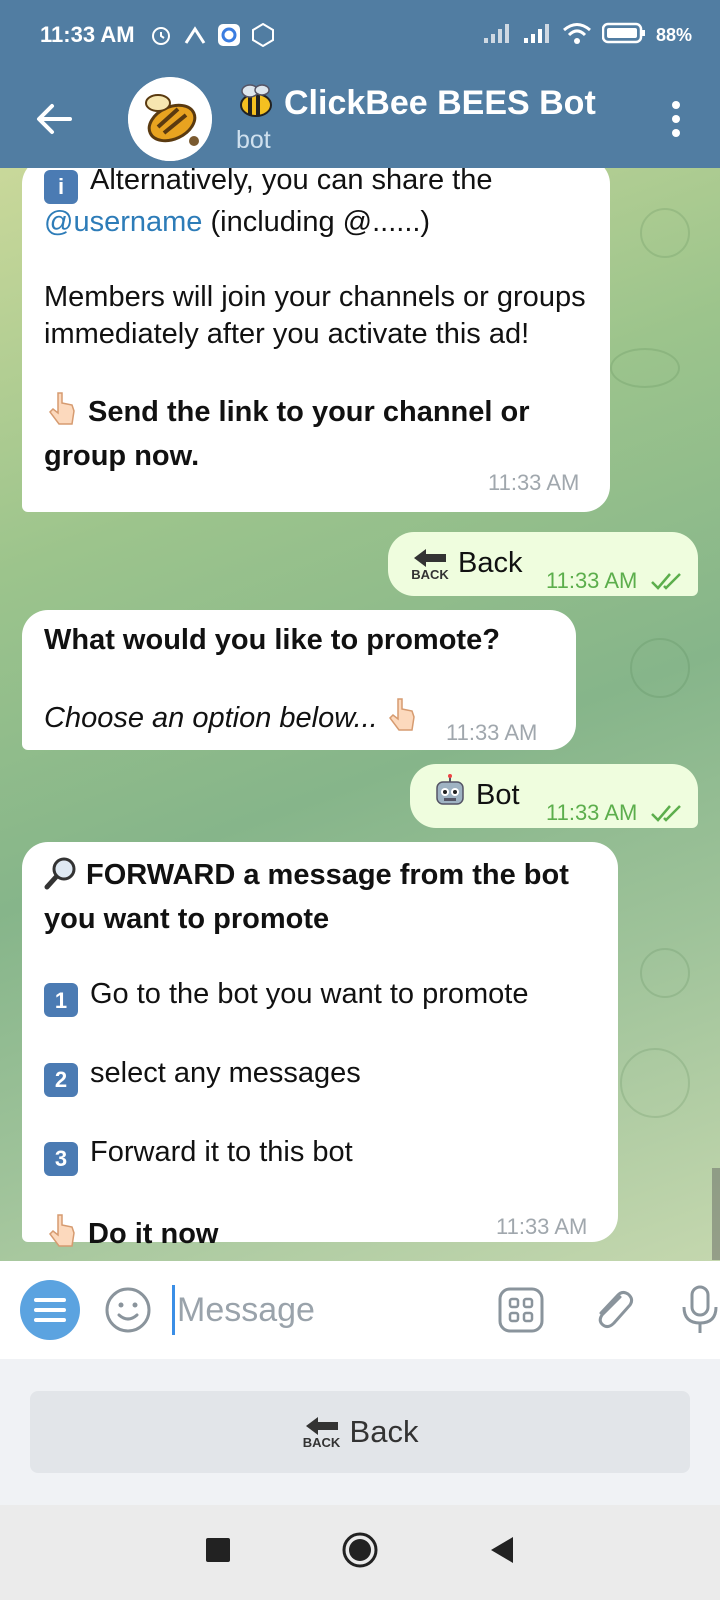 This screenshot has width=720, height=1600. I want to click on robot-icon, so click(450, 796).